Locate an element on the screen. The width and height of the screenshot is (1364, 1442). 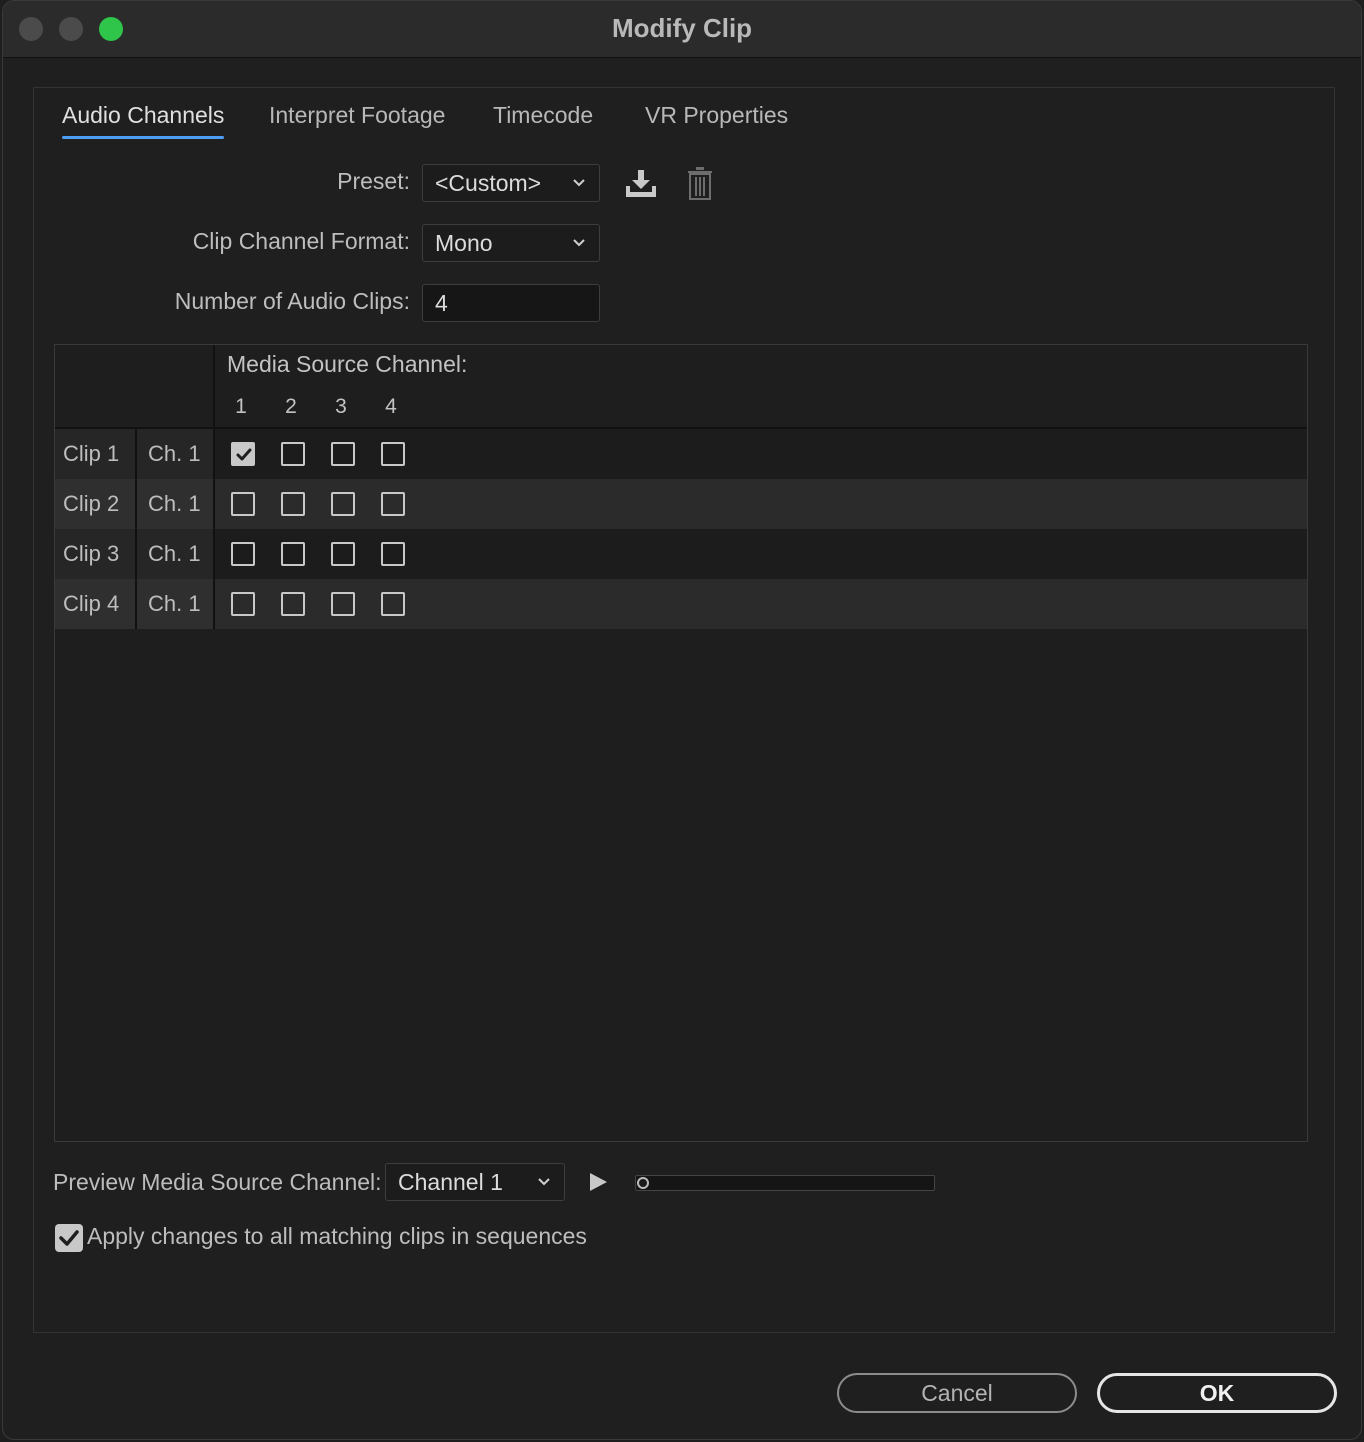
clip-label: Clip 1 is located at coordinates (96, 454).